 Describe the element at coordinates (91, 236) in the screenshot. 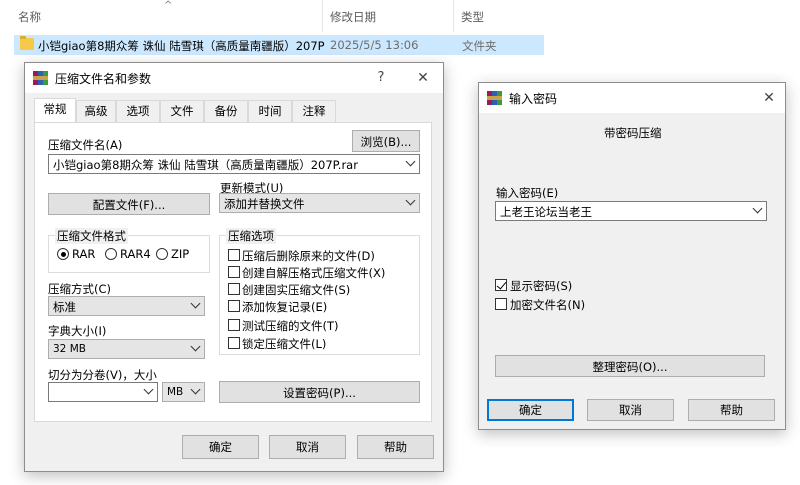

I see `archive-format-title: 压缩文件格式` at that location.